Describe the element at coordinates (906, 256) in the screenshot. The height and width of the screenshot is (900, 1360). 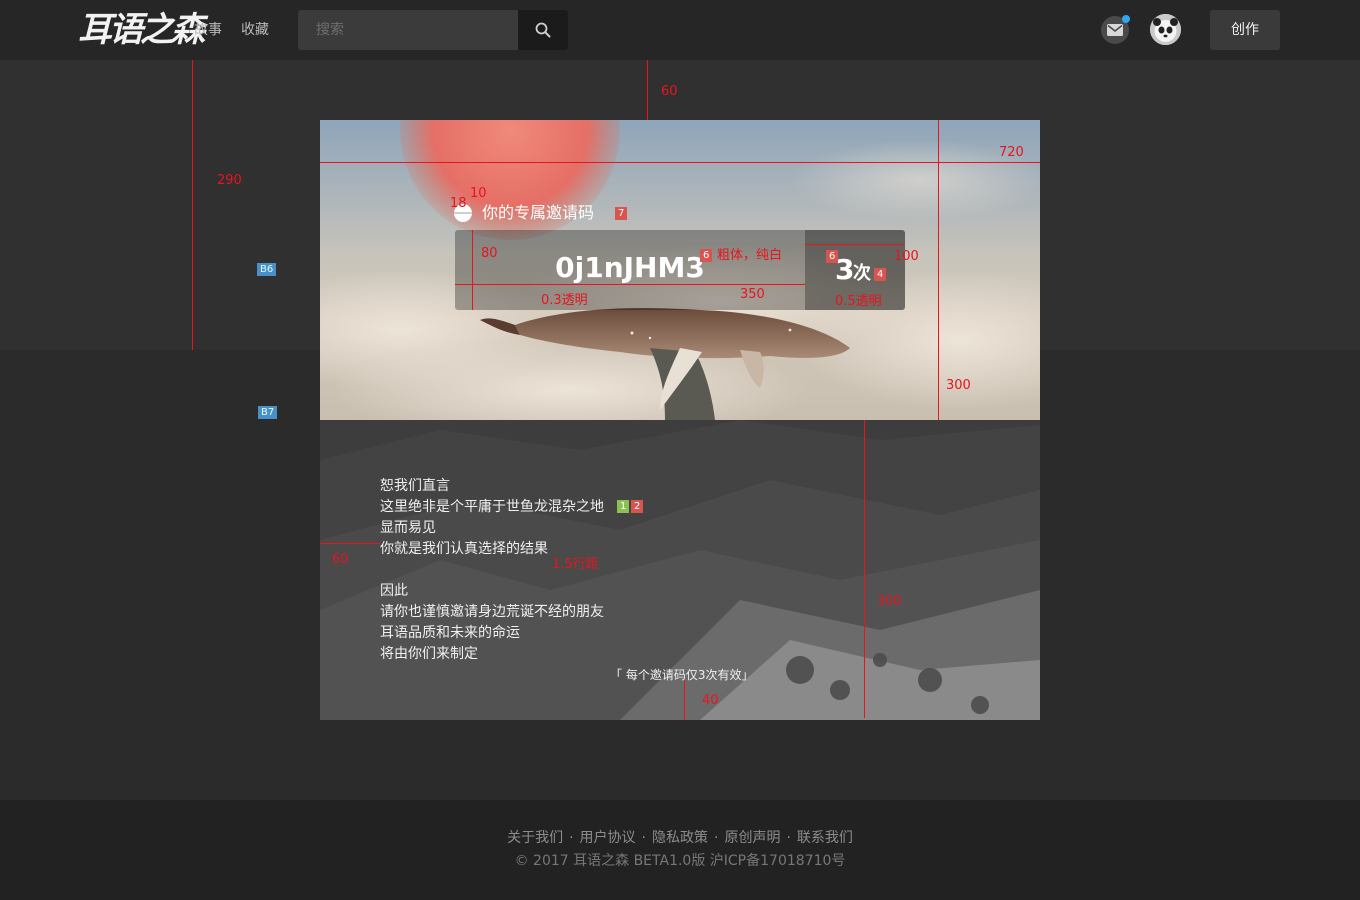
I see `spec-label-count-width: 100` at that location.